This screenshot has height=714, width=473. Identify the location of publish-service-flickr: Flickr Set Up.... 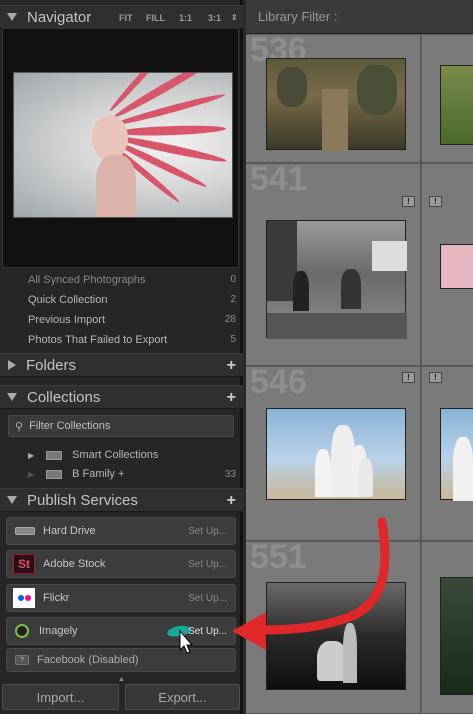
(121, 598).